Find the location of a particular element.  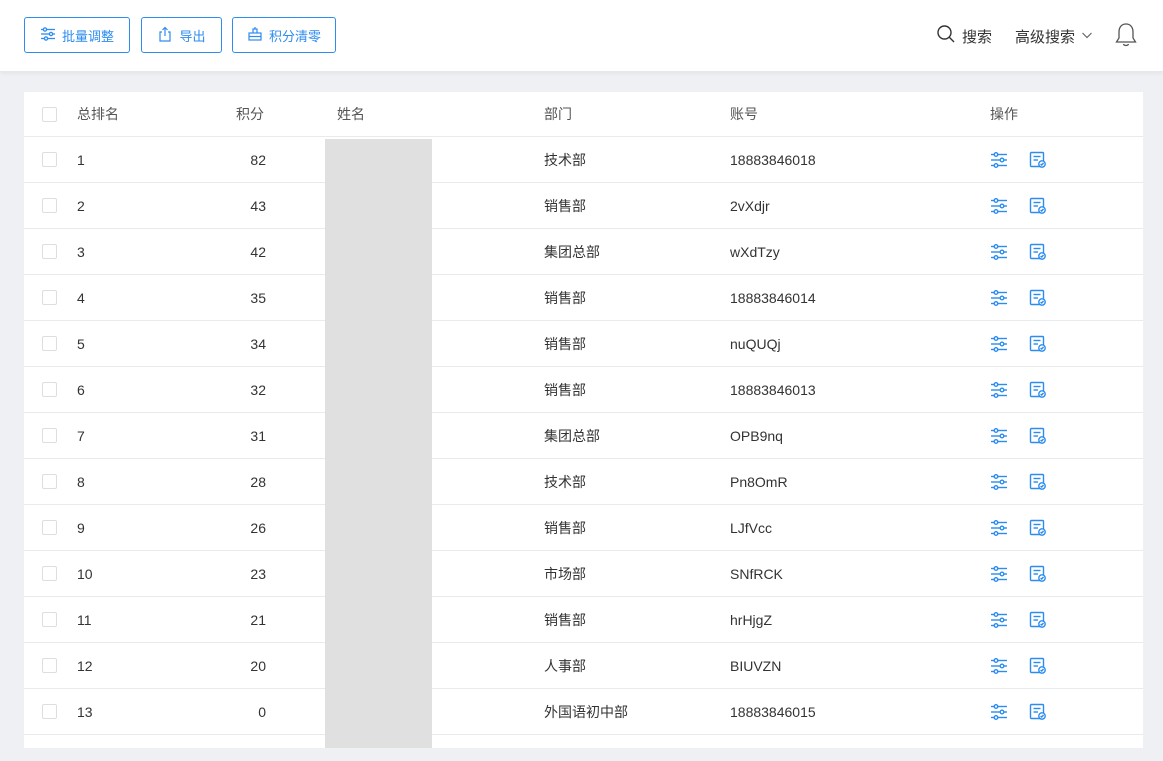

rank-cell: 11 is located at coordinates (84, 619).